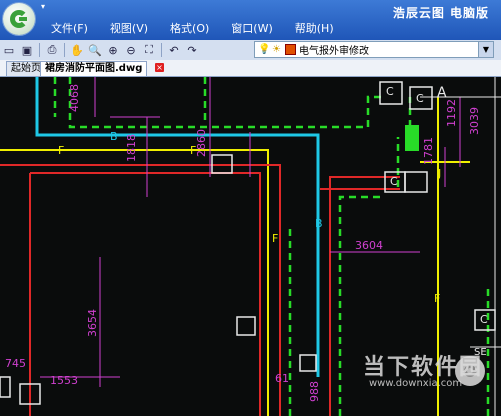 This screenshot has height=416, width=501. What do you see at coordinates (369, 245) in the screenshot?
I see `dimension-label: 3604` at bounding box center [369, 245].